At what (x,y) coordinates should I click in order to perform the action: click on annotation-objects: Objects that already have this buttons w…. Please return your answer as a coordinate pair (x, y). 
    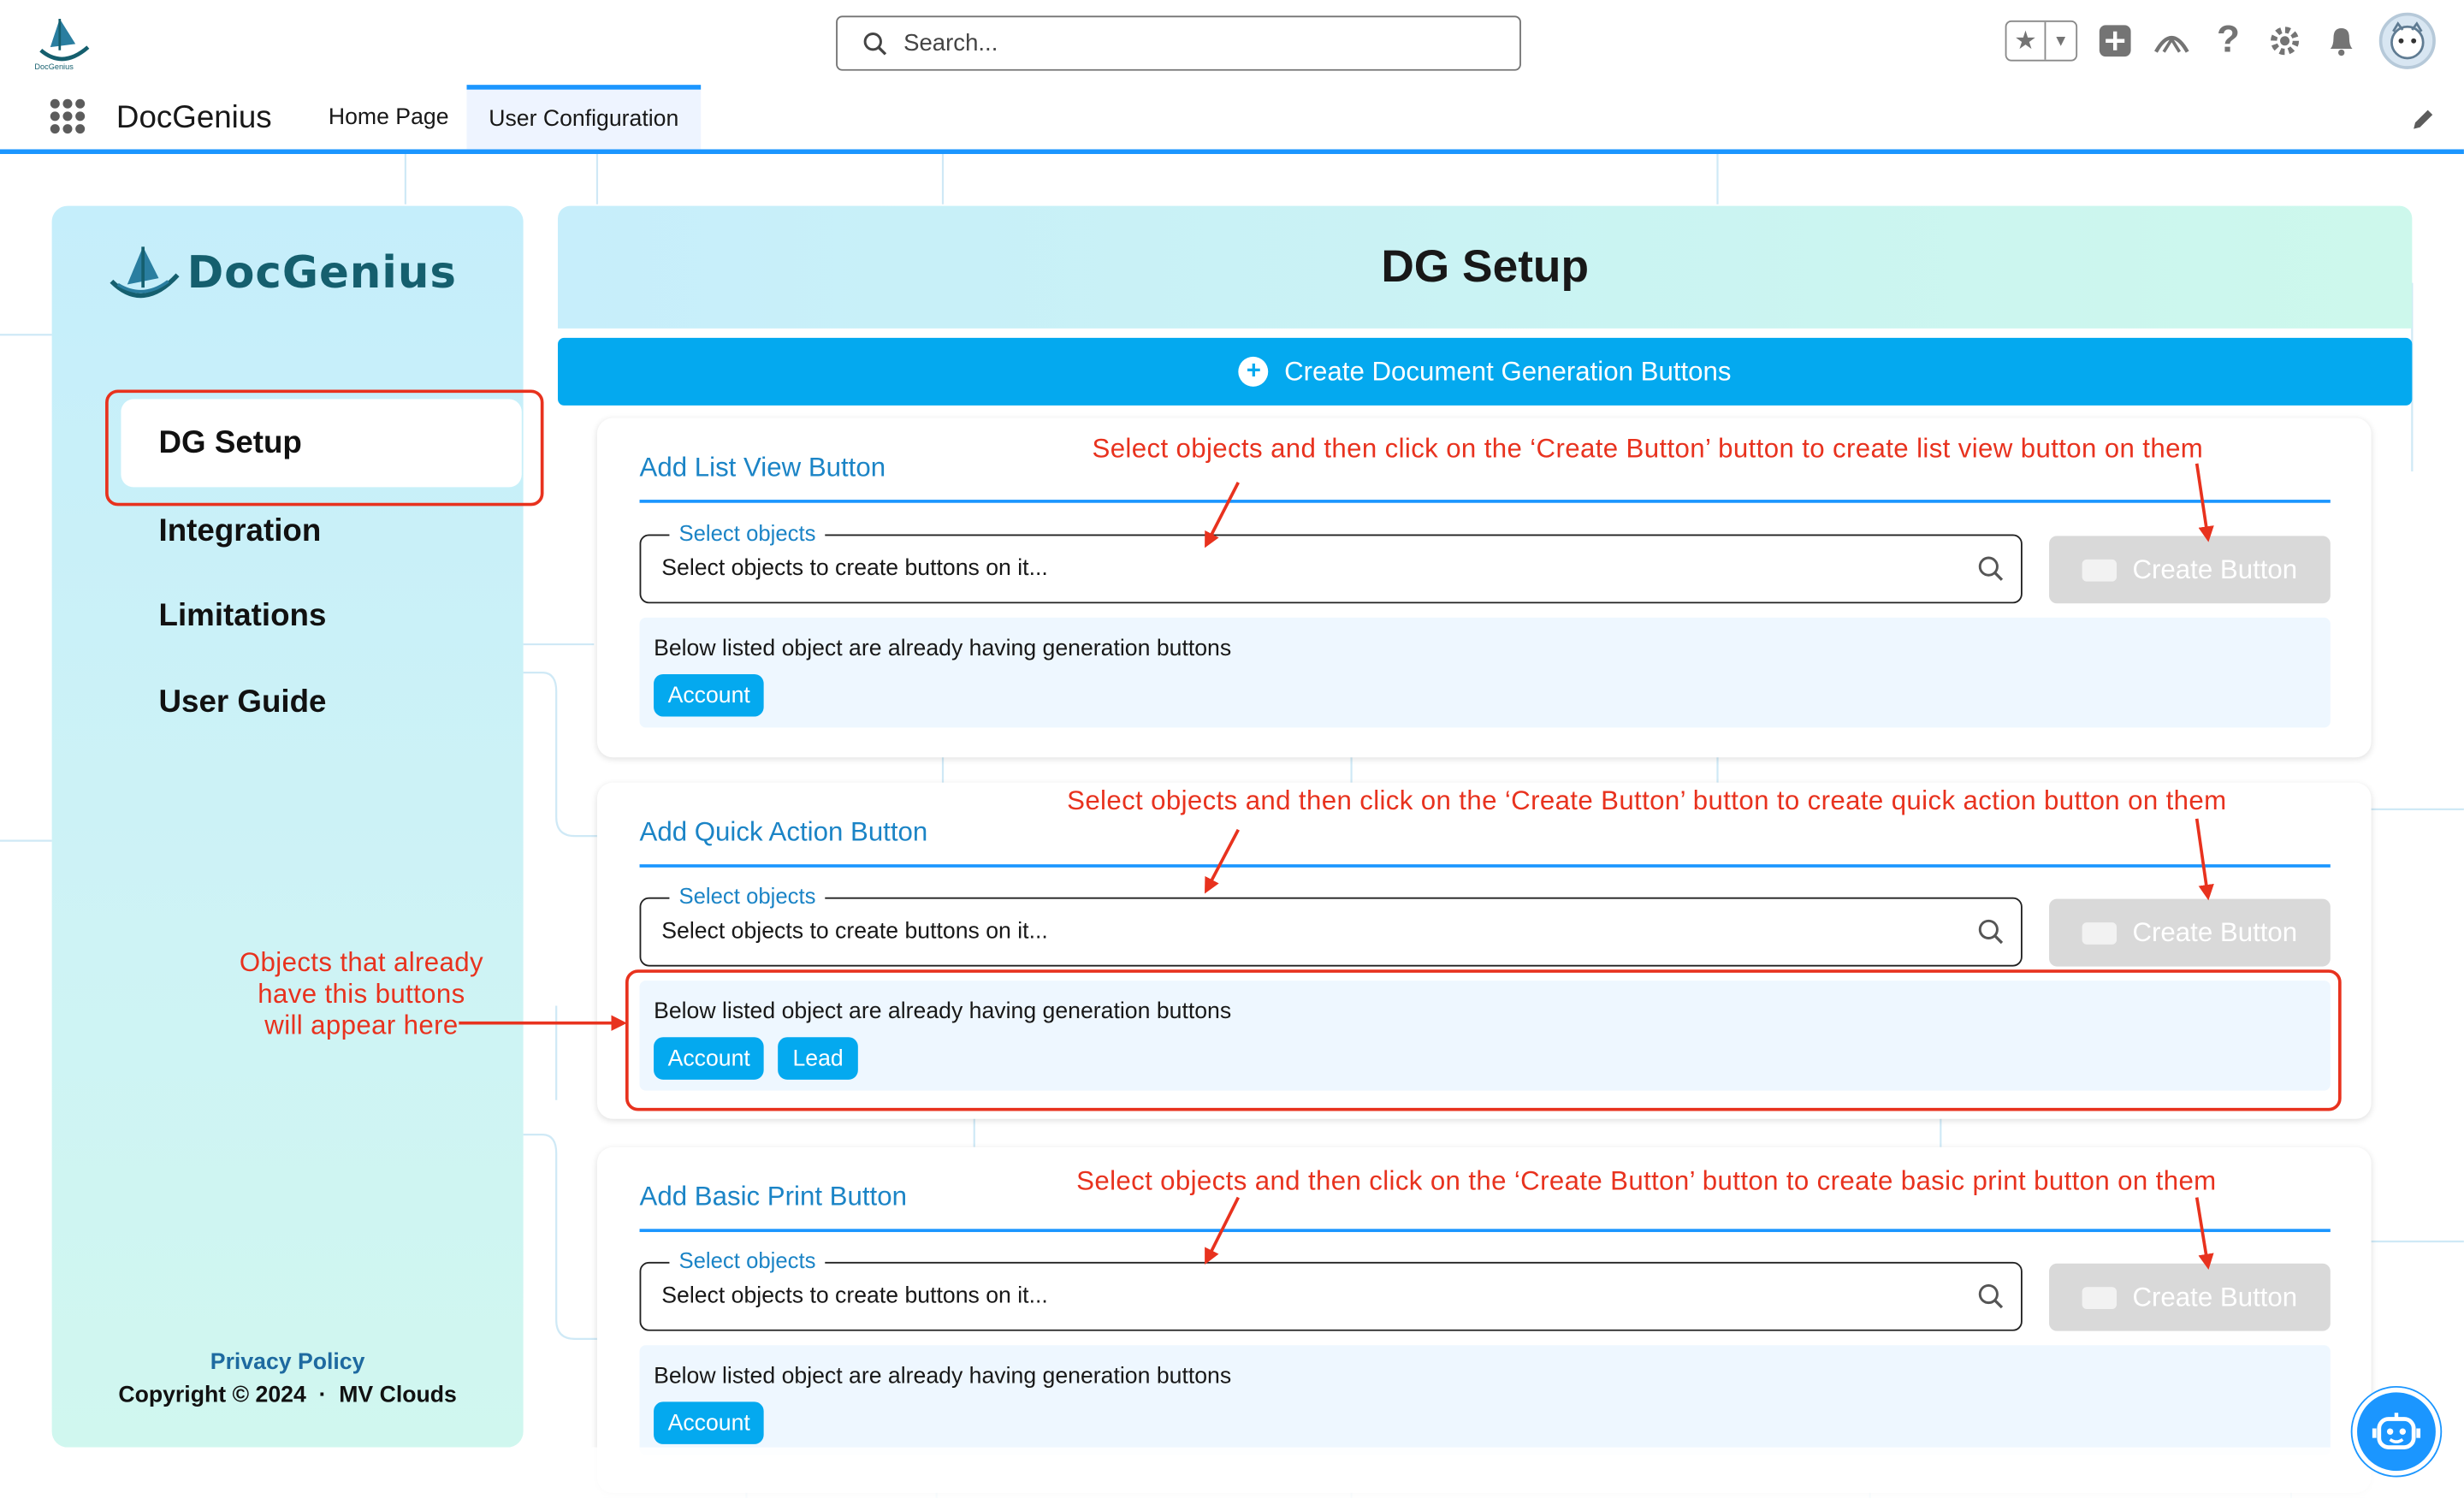
    Looking at the image, I should click on (361, 993).